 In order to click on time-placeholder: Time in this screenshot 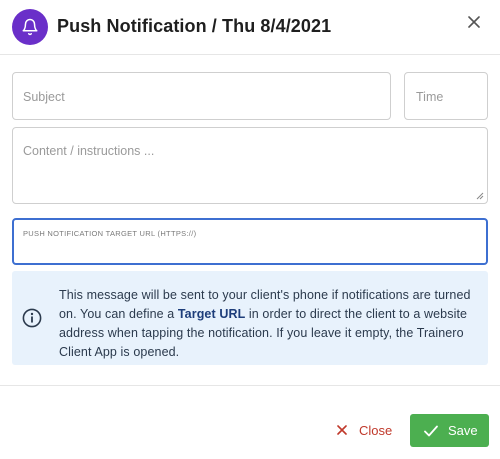, I will do `click(430, 97)`.